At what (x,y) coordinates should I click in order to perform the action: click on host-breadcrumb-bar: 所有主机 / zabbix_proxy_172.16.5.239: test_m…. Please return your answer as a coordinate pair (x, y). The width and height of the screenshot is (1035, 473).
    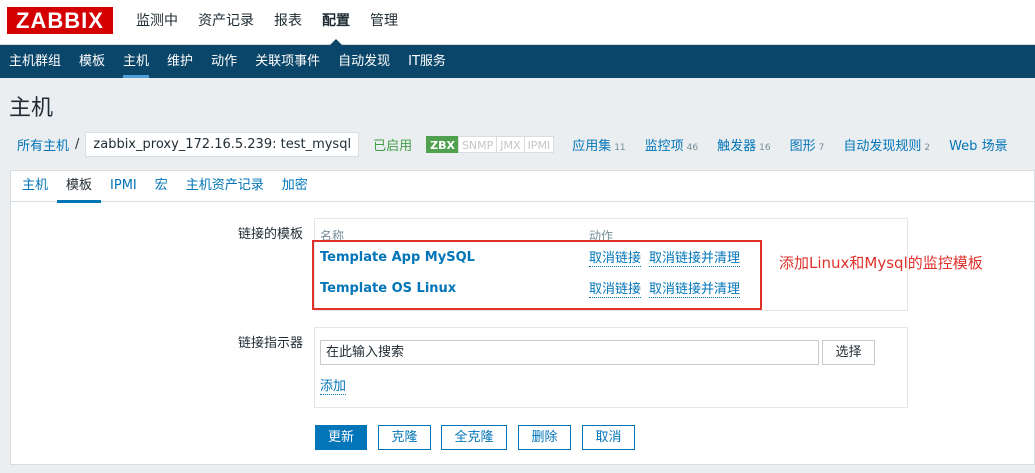
    Looking at the image, I should click on (509, 144).